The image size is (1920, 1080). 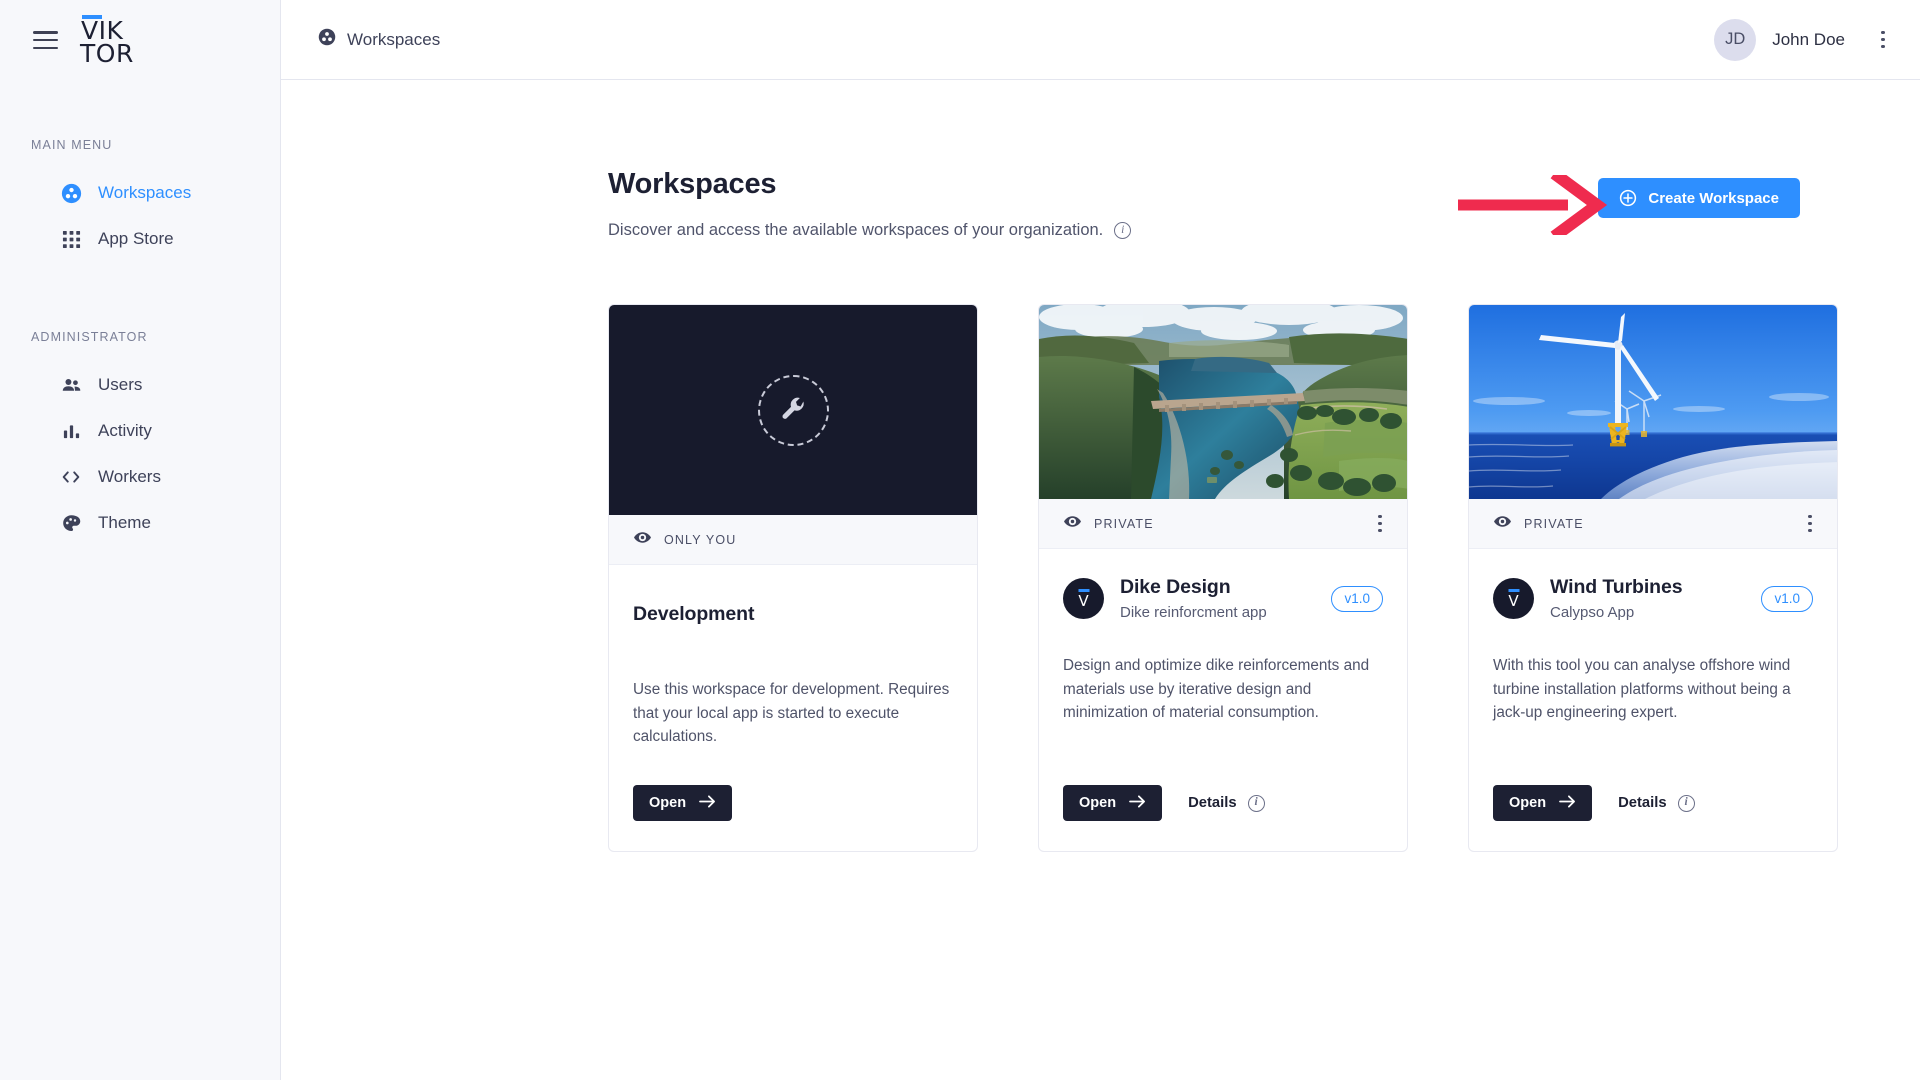 I want to click on breadcrumb: Workspaces, so click(x=379, y=39).